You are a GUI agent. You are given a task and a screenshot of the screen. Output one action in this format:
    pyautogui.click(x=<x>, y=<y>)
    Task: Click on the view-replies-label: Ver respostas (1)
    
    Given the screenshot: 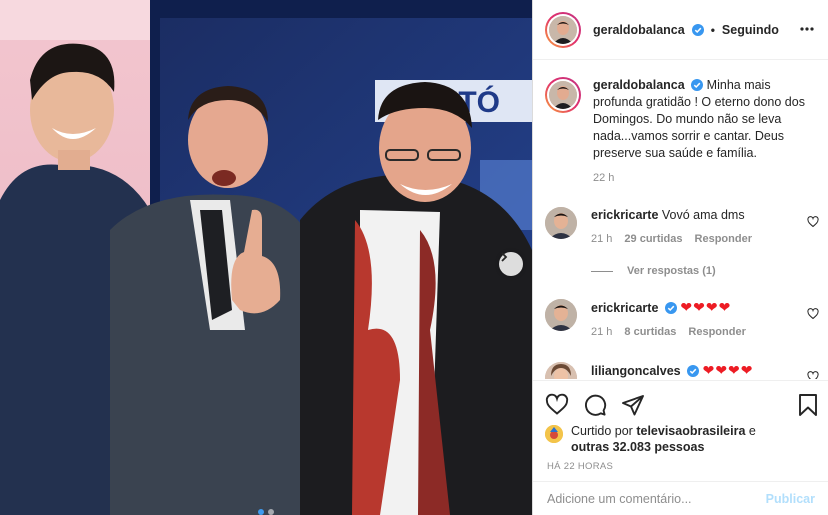 What is the action you would take?
    pyautogui.click(x=671, y=271)
    